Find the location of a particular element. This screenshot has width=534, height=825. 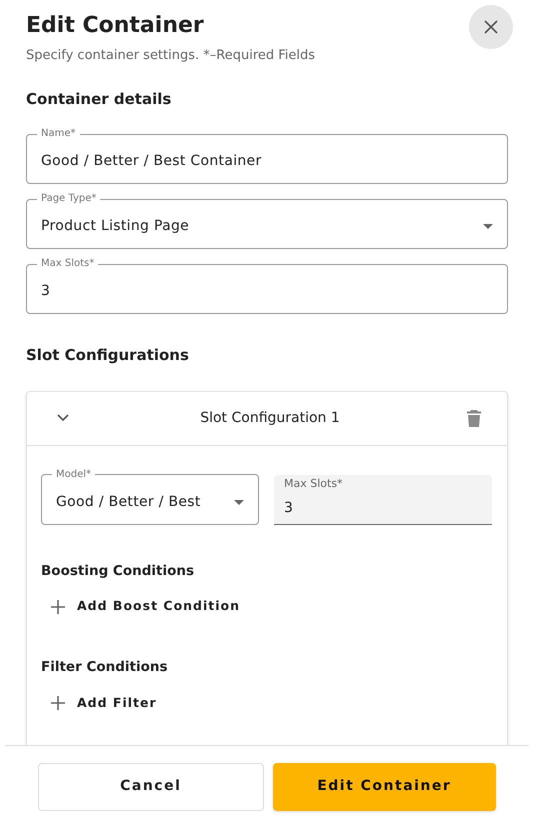

close-button is located at coordinates (491, 27).